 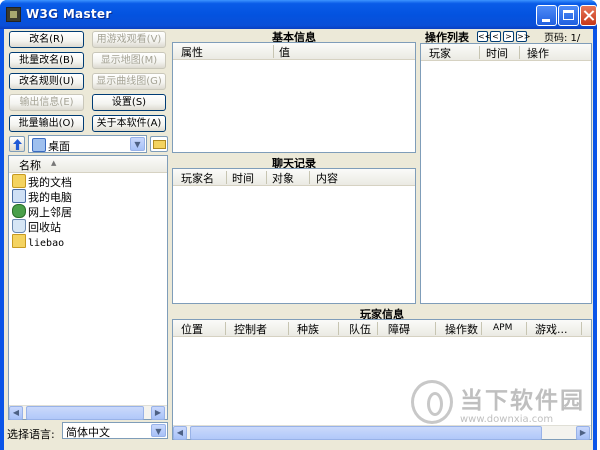 I want to click on column-content: 内容, so click(x=327, y=178).